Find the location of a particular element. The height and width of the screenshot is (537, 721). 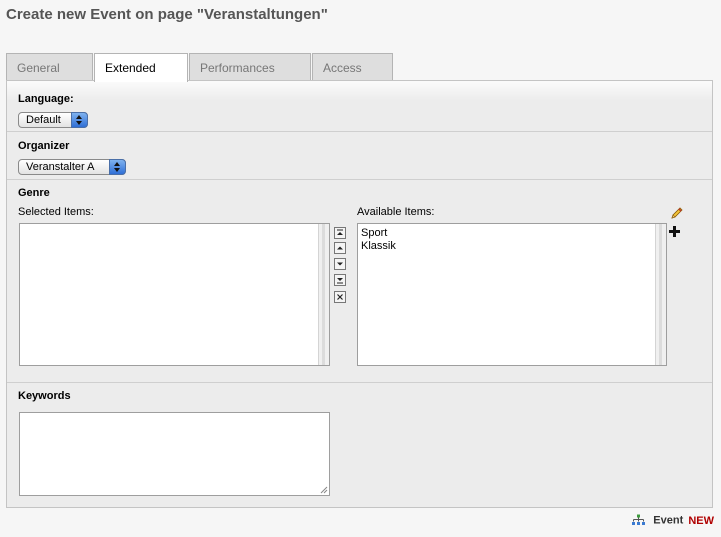

selected-items-label: Selected Items: is located at coordinates (56, 212).